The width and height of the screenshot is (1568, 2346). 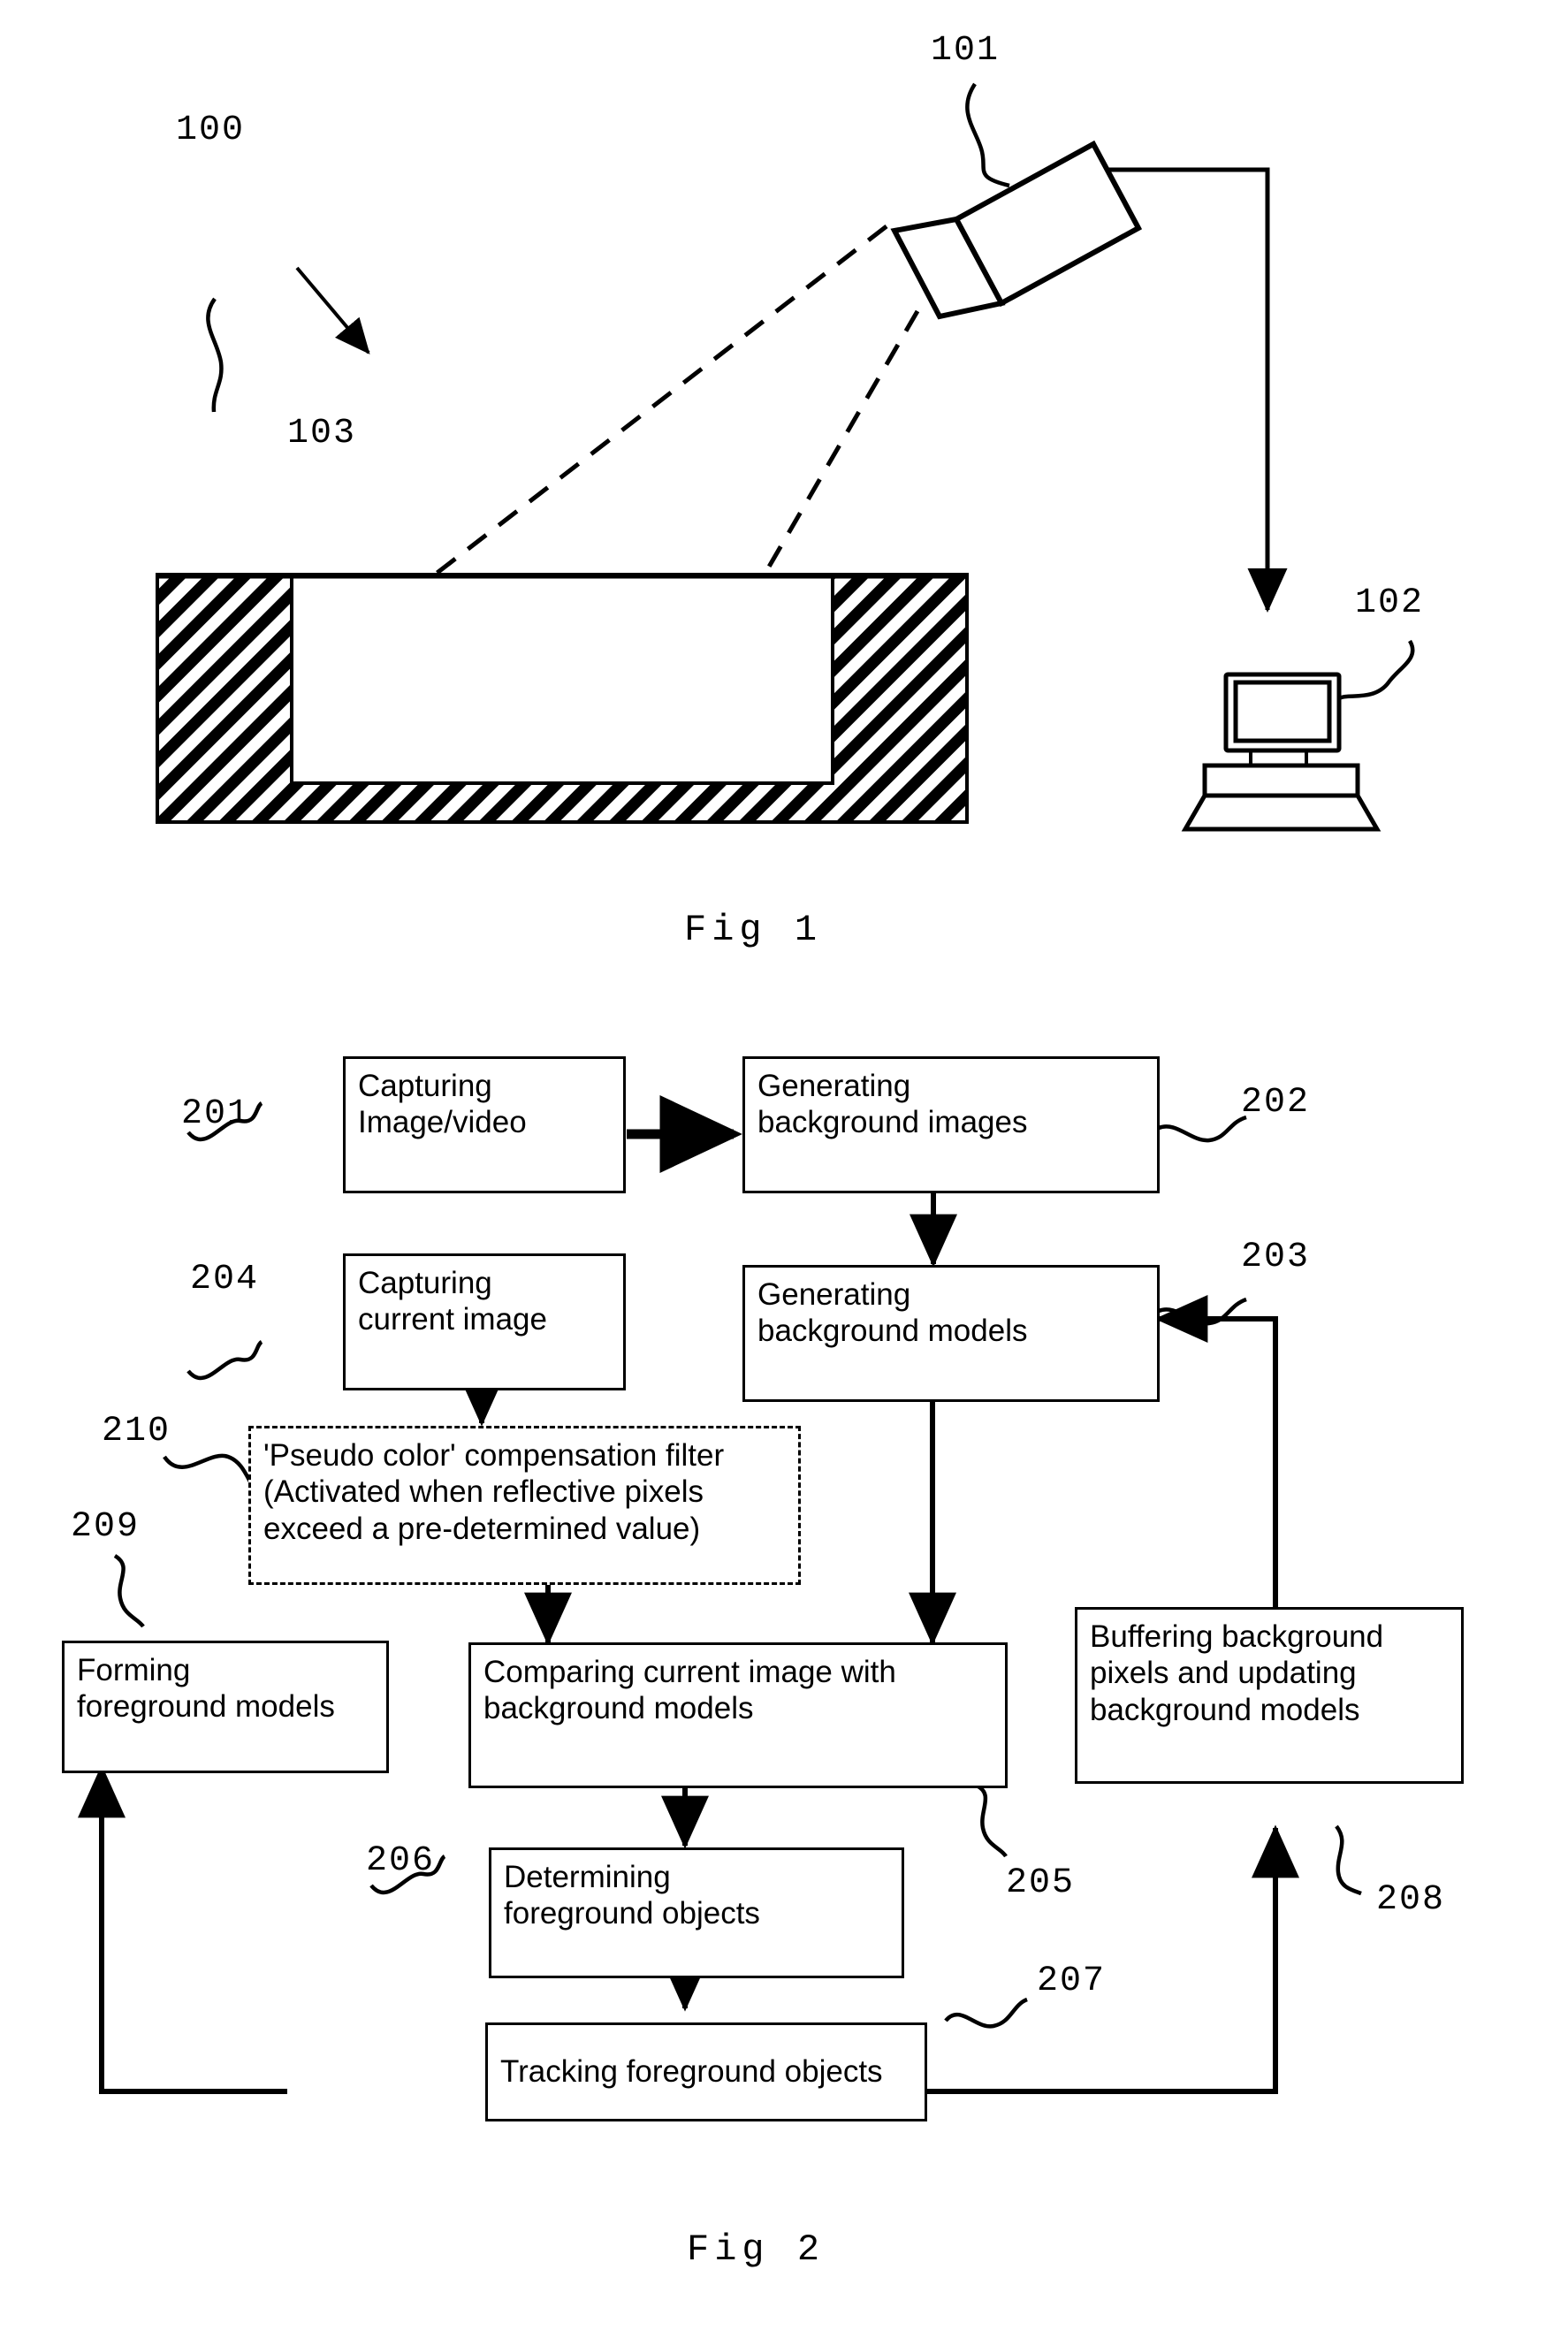 What do you see at coordinates (1411, 1900) in the screenshot?
I see `ref-label-208: 208` at bounding box center [1411, 1900].